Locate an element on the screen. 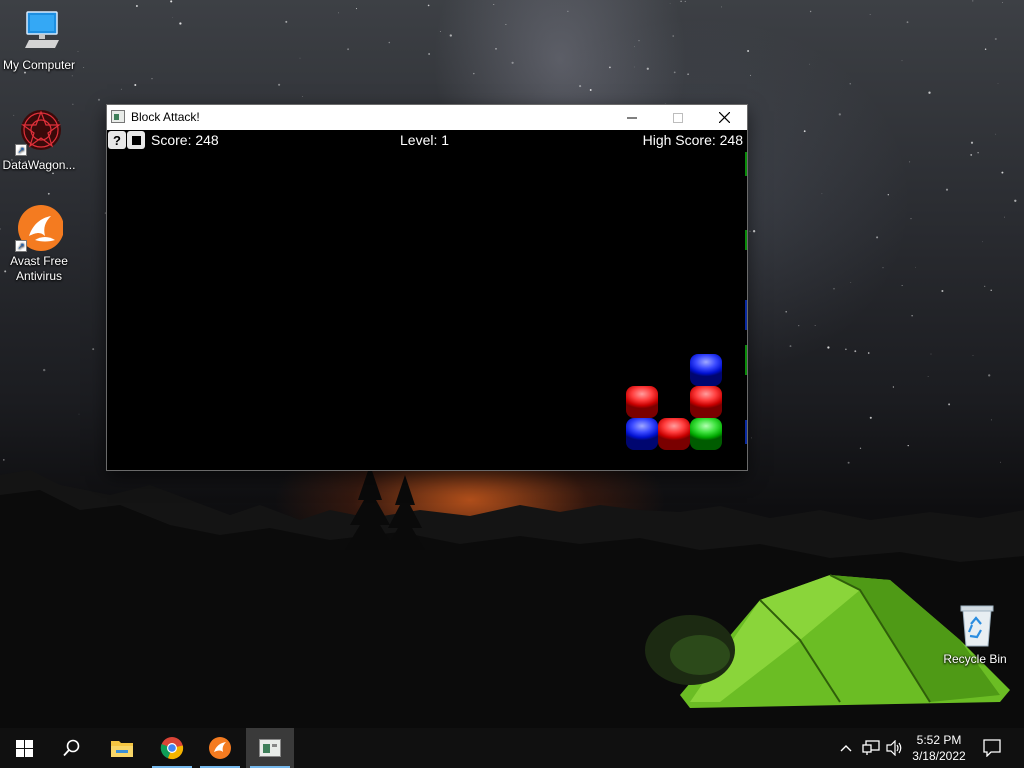  green-block is located at coordinates (706, 434).